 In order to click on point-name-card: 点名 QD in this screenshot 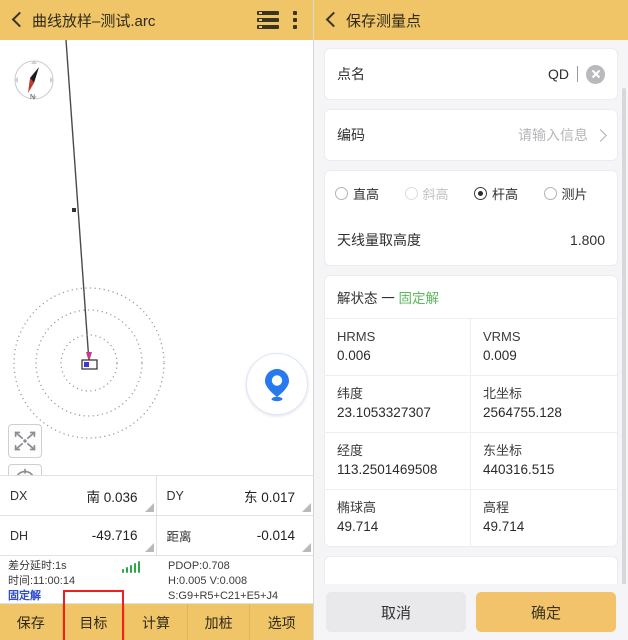, I will do `click(471, 74)`.